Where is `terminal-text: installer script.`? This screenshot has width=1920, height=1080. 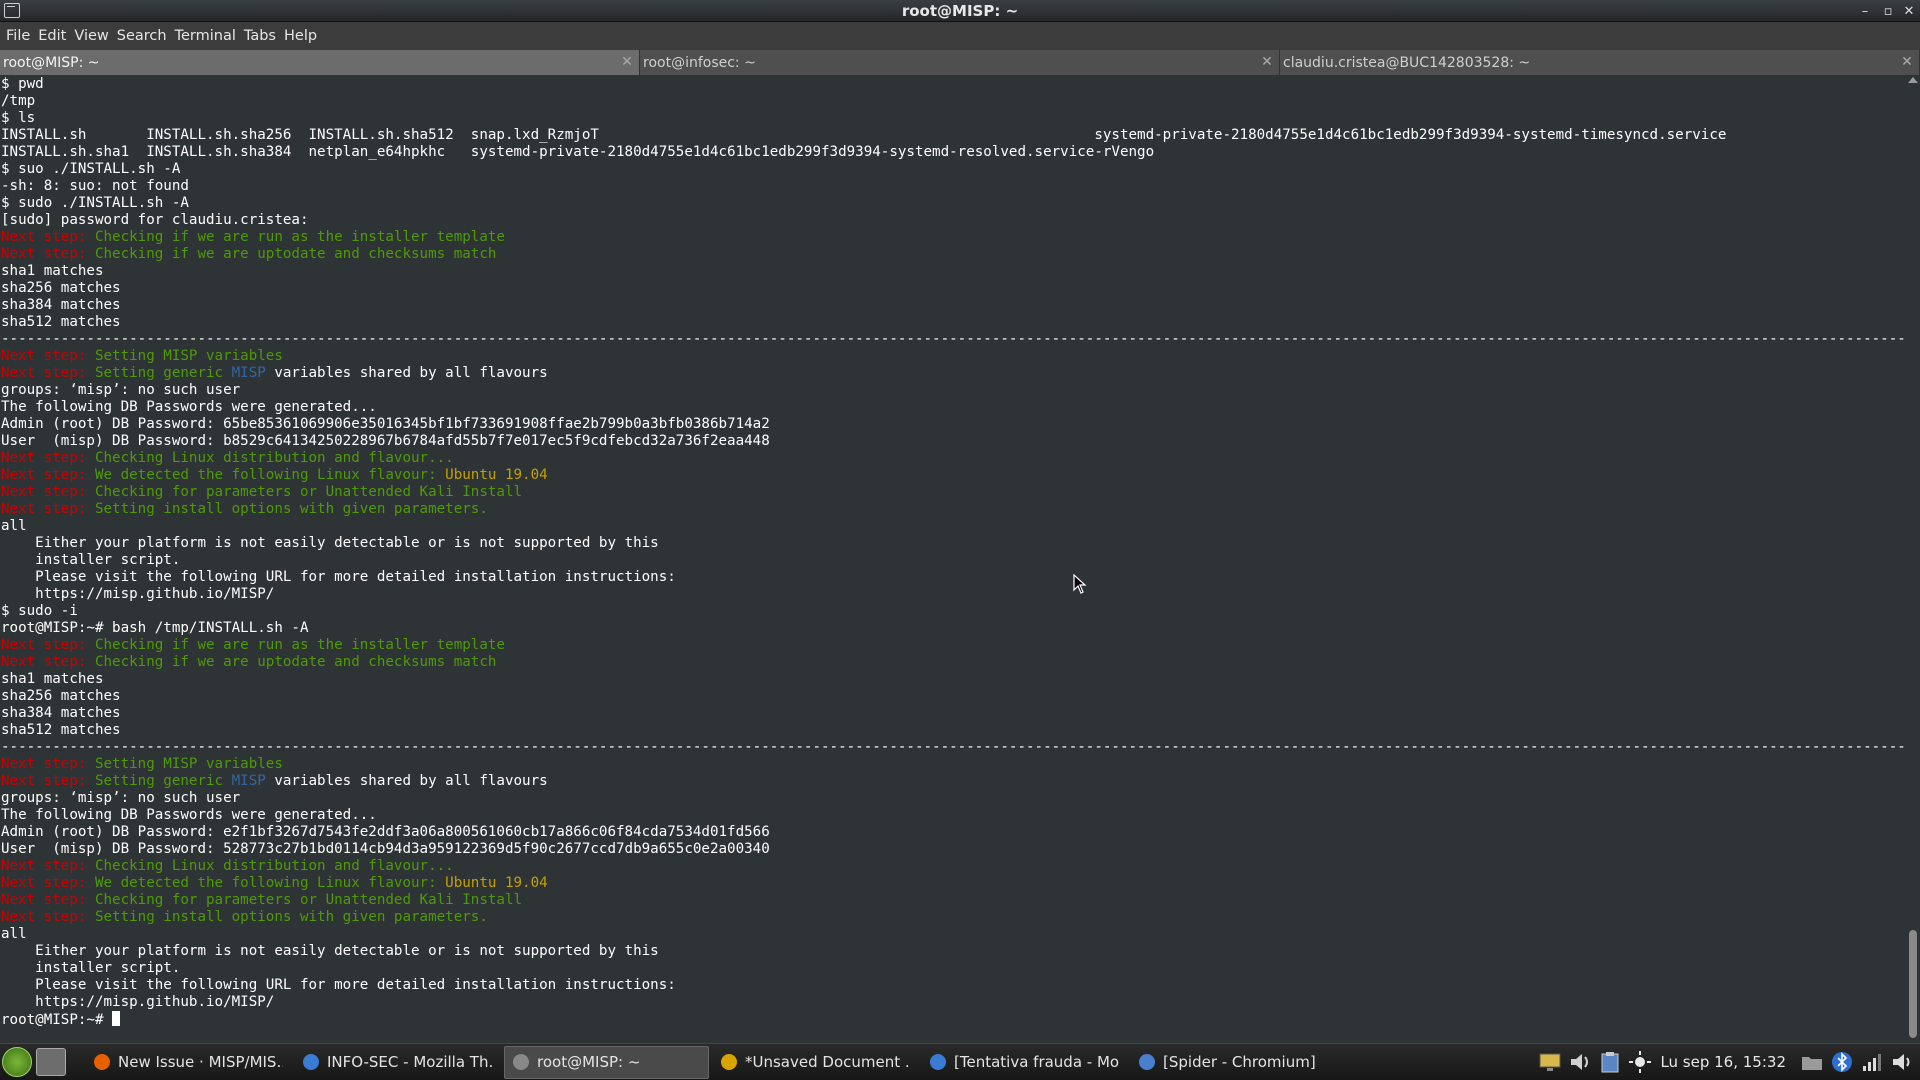
terminal-text: installer script. is located at coordinates (91, 560).